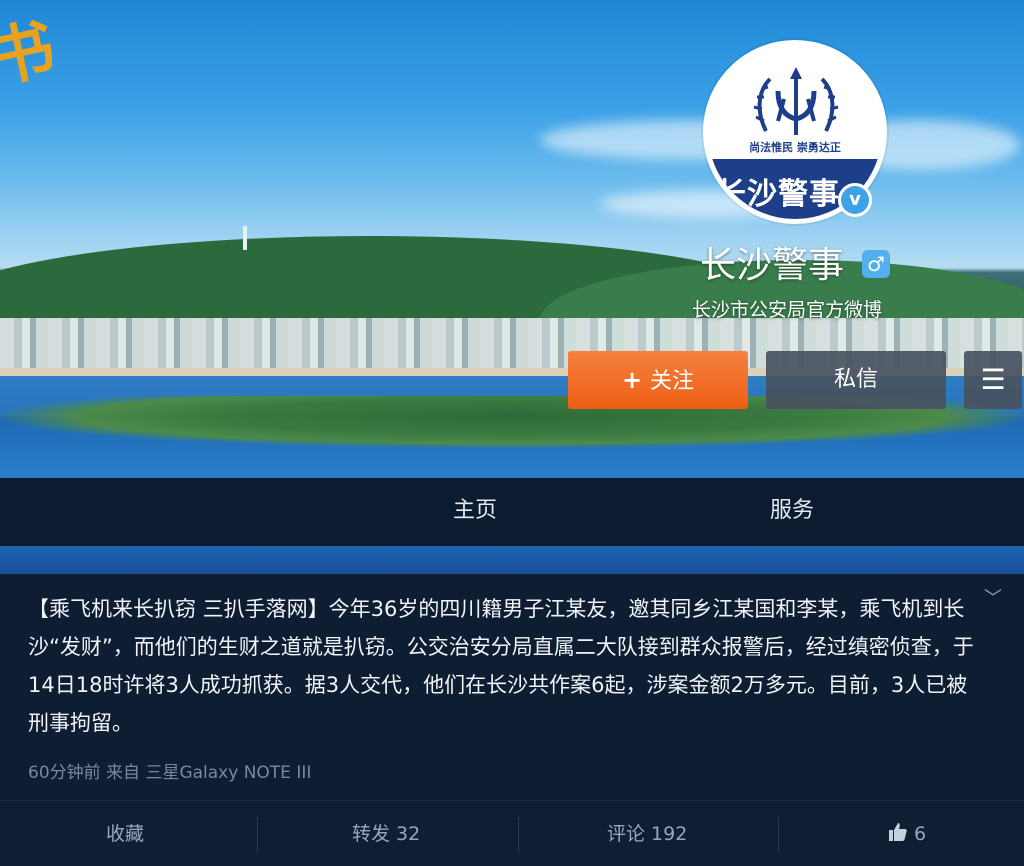 The width and height of the screenshot is (1024, 866). I want to click on avatar-slogan: 尚法惟民 崇勇达正, so click(795, 147).